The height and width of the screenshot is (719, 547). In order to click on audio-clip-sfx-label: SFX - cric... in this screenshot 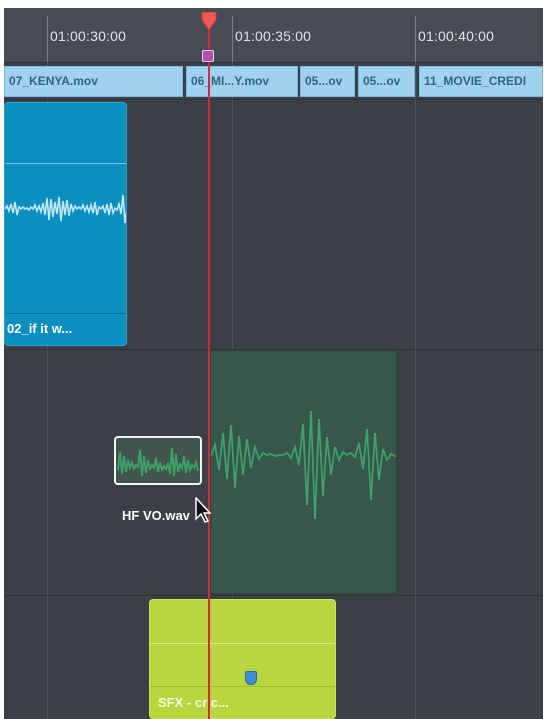, I will do `click(193, 702)`.